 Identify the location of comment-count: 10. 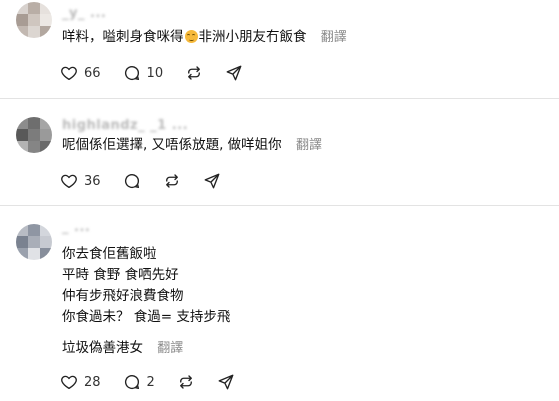
(155, 73).